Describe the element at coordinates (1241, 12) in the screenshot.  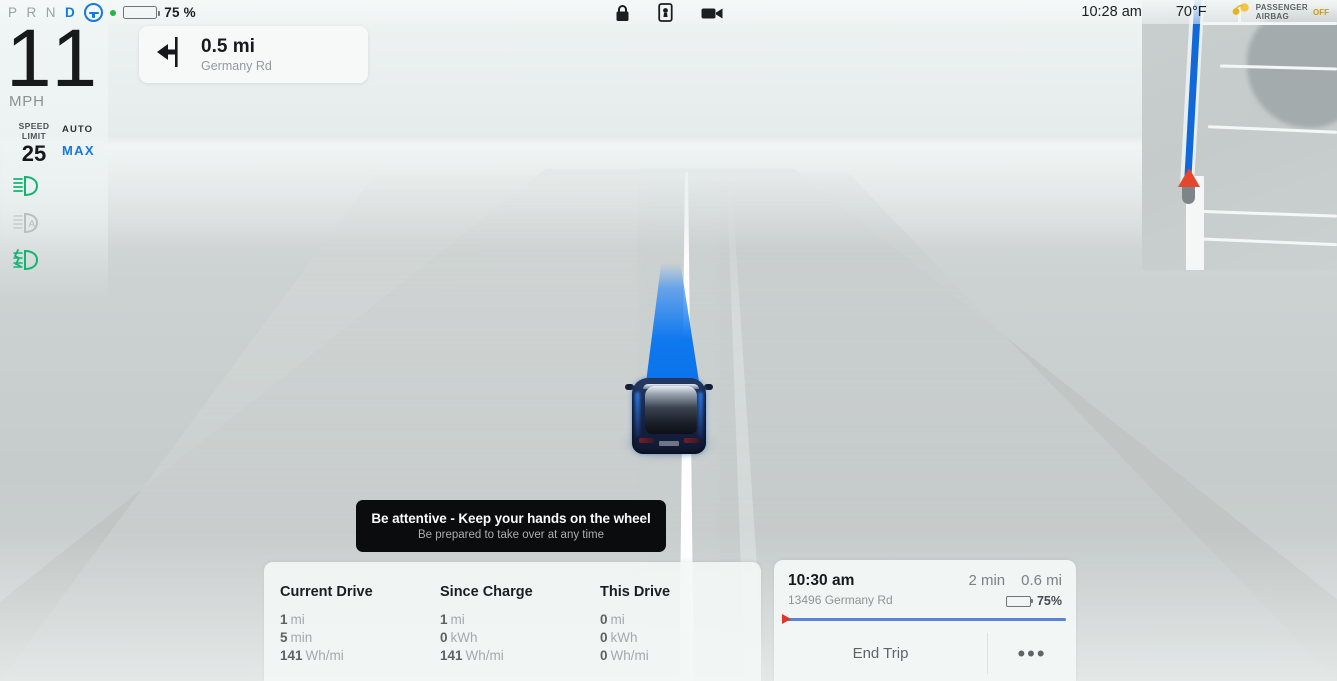
I see `airbag-icon` at that location.